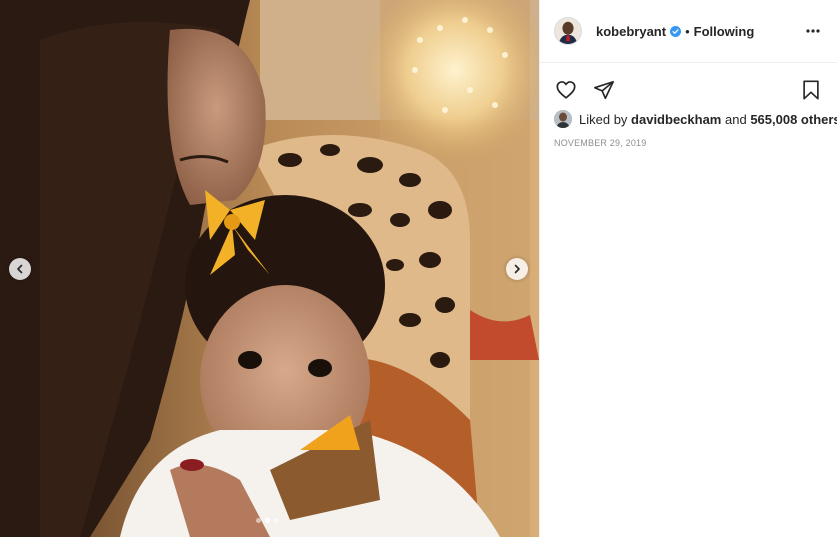 The image size is (837, 537). I want to click on more-options-icon, so click(813, 31).